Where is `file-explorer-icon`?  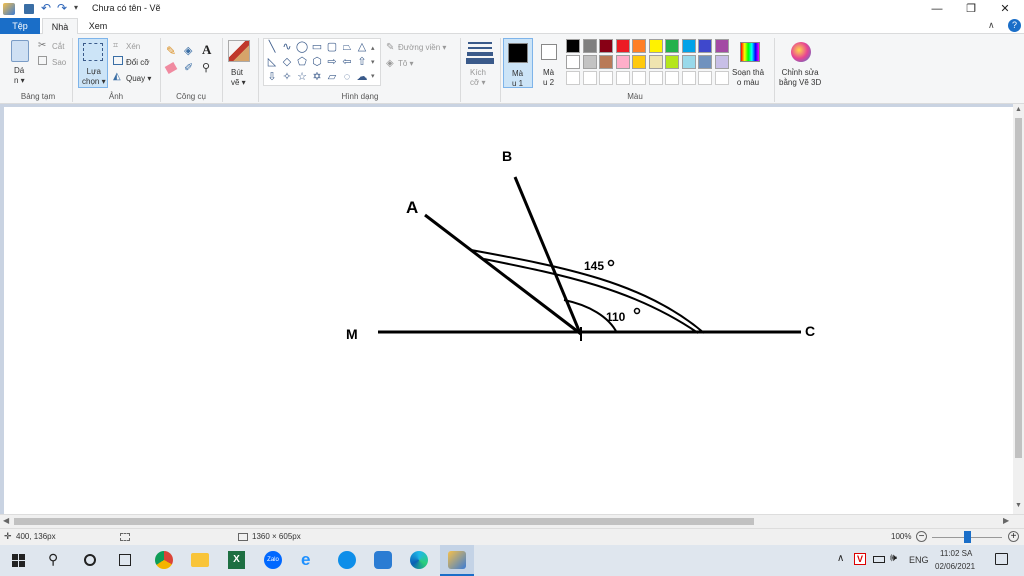
file-explorer-icon is located at coordinates (200, 560).